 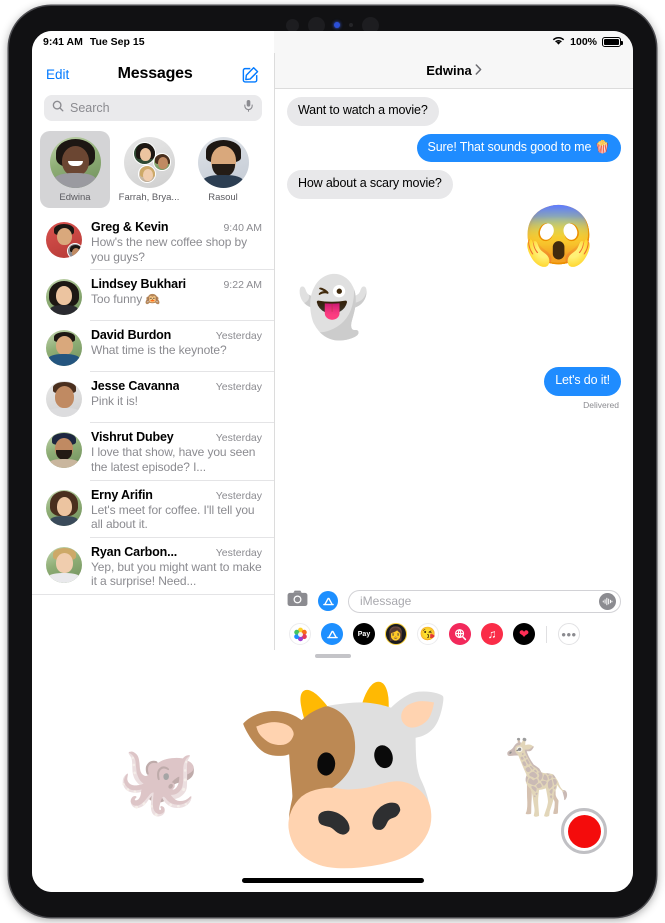 What do you see at coordinates (453, 42) in the screenshot?
I see `status-bar-right: 100%` at bounding box center [453, 42].